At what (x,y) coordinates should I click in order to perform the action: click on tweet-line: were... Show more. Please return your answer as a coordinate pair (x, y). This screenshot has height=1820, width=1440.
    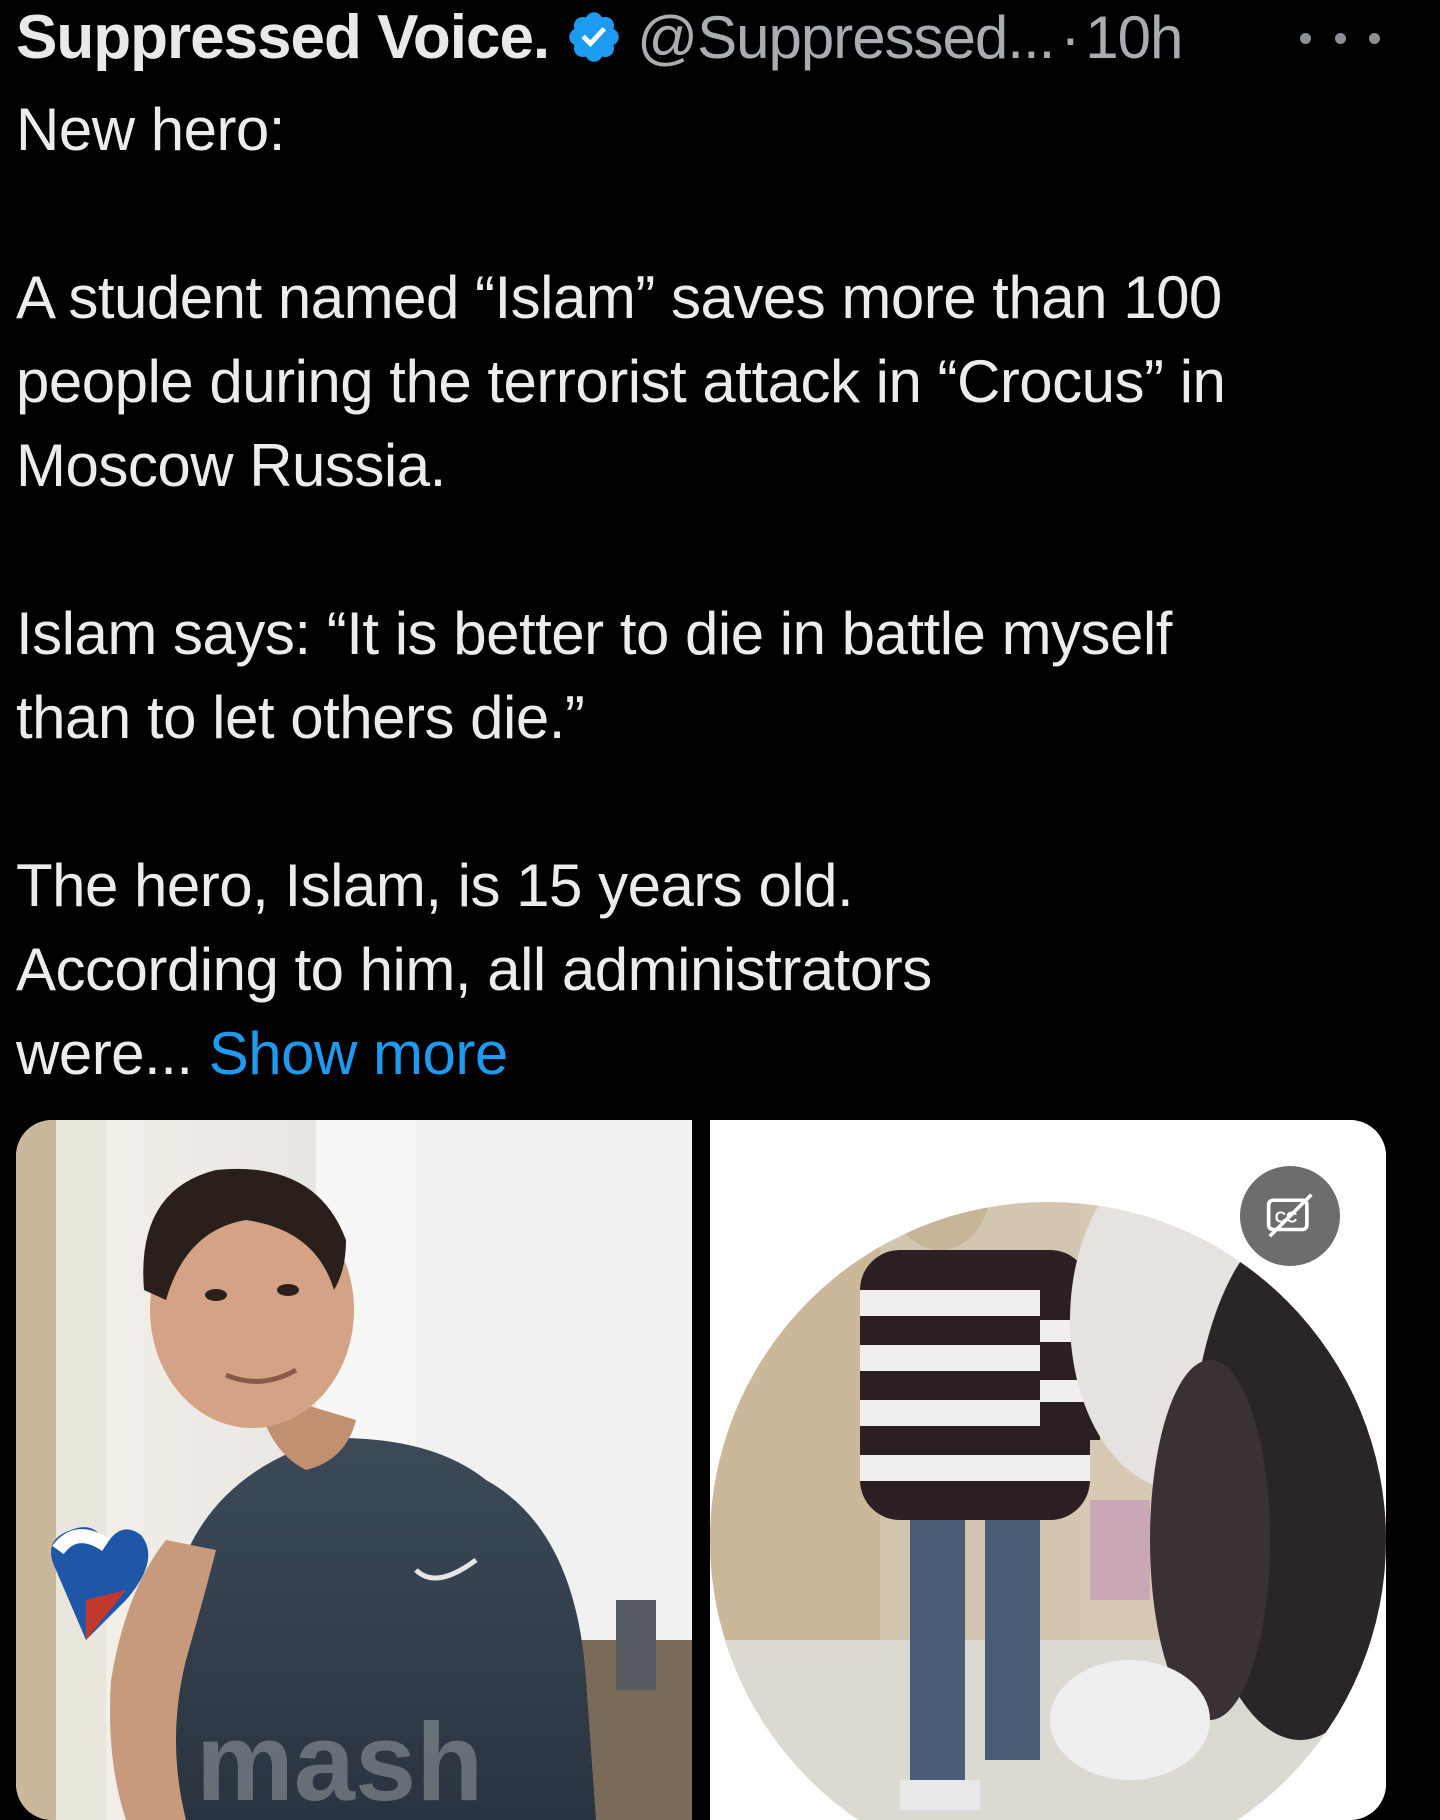
    Looking at the image, I should click on (716, 1054).